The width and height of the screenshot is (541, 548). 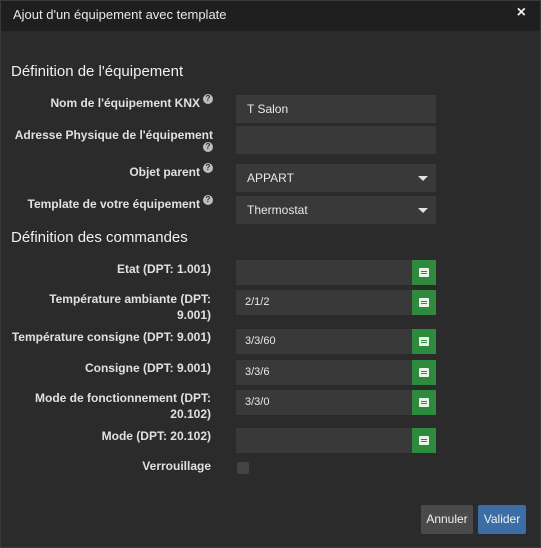 What do you see at coordinates (113, 140) in the screenshot?
I see `physical-address-label: Adresse Physique de l'équipement?` at bounding box center [113, 140].